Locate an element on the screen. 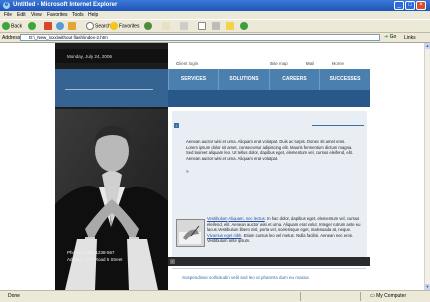  history-icon is located at coordinates (148, 26).